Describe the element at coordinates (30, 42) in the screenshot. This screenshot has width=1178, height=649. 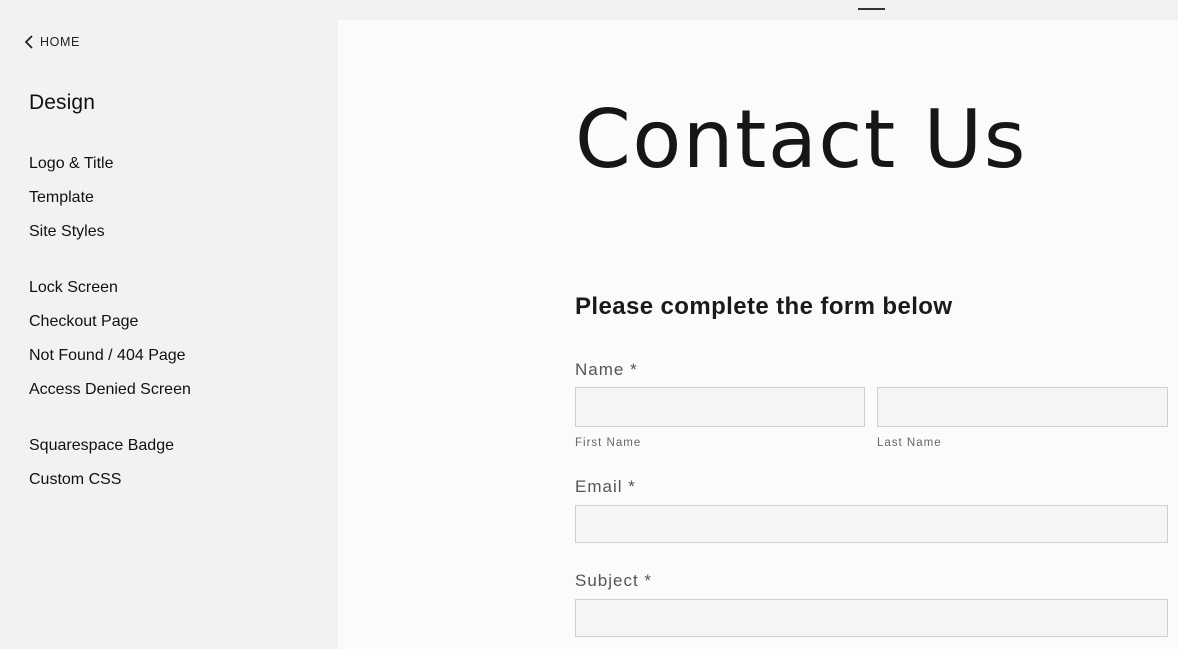
I see `chevron-left-icon` at that location.